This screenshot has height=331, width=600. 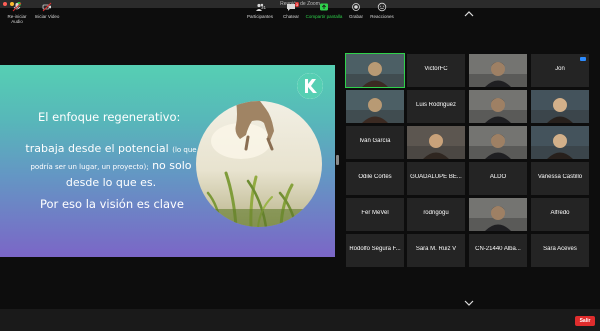 What do you see at coordinates (469, 303) in the screenshot?
I see `chevron-down-icon` at bounding box center [469, 303].